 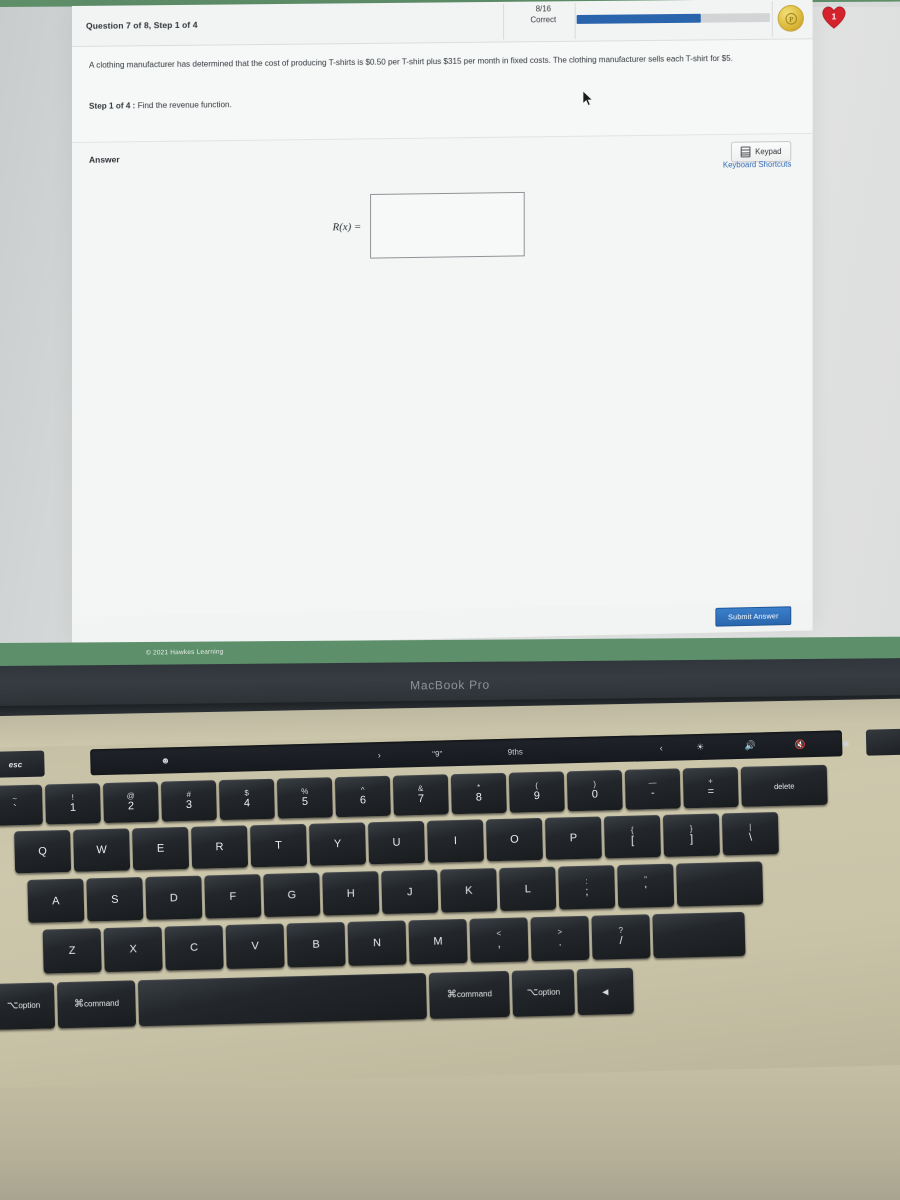 What do you see at coordinates (304, 798) in the screenshot?
I see `key-5: % 5` at bounding box center [304, 798].